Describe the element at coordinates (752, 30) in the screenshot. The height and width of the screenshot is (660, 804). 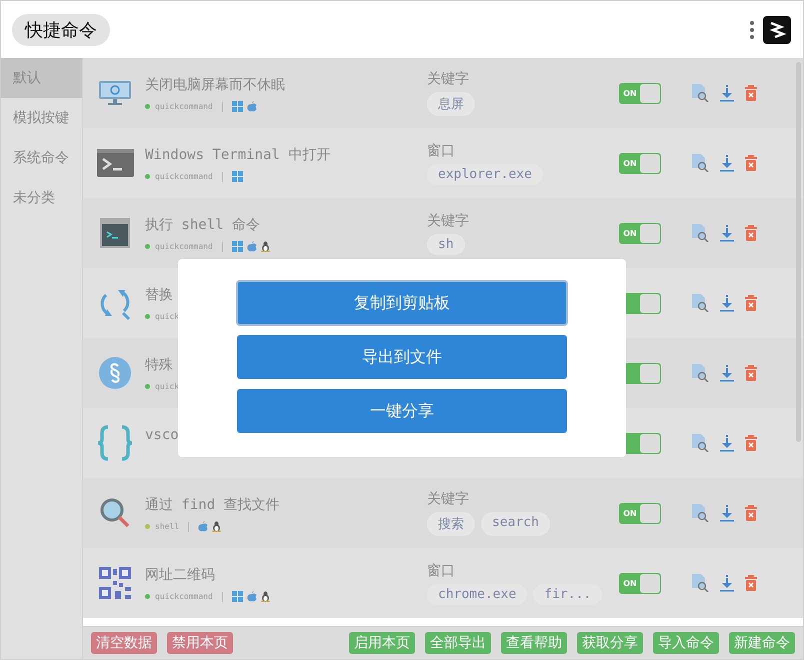
I see `more-menu-icon` at that location.